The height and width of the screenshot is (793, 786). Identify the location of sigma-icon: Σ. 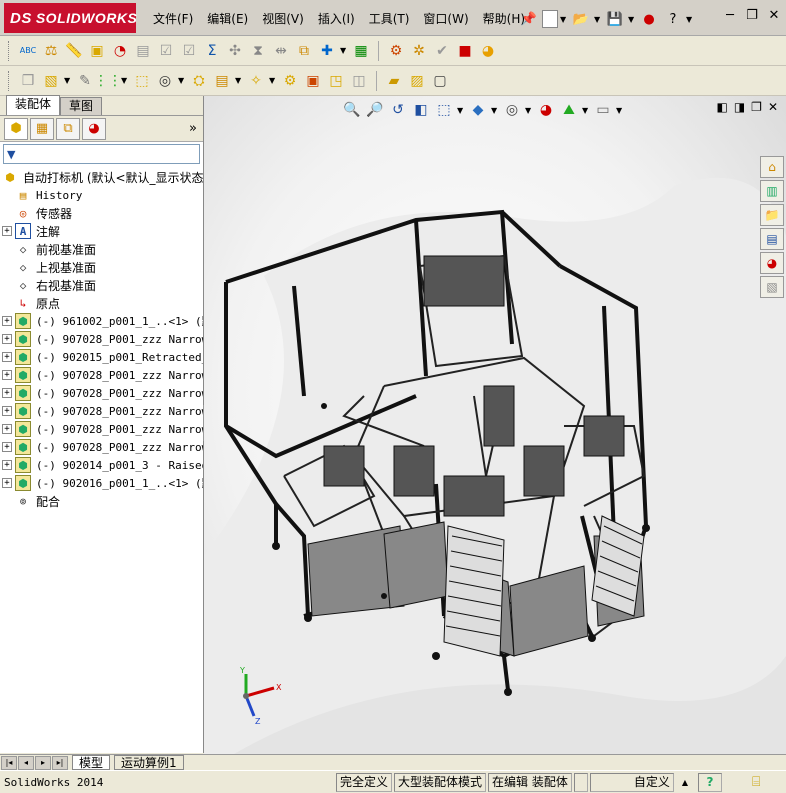
(212, 51).